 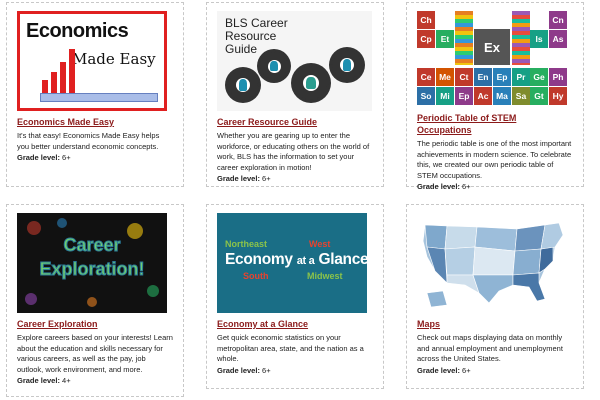 I want to click on career-image-subtitle: Exploration!, so click(x=92, y=269).